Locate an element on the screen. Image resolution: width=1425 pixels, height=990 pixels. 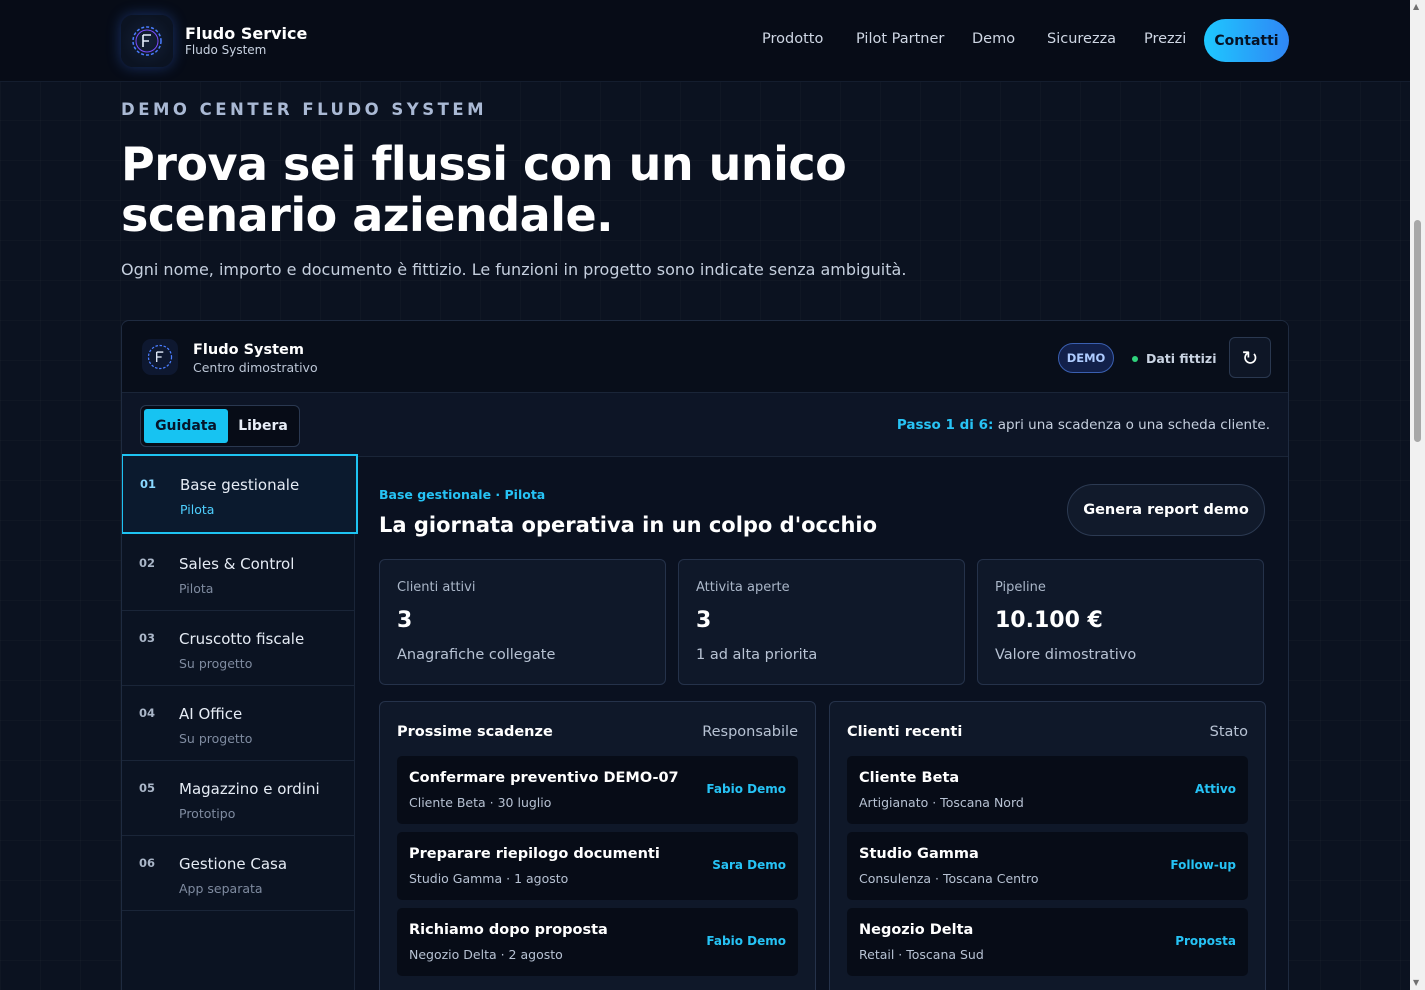
refresh-button: ↻ is located at coordinates (1250, 357).